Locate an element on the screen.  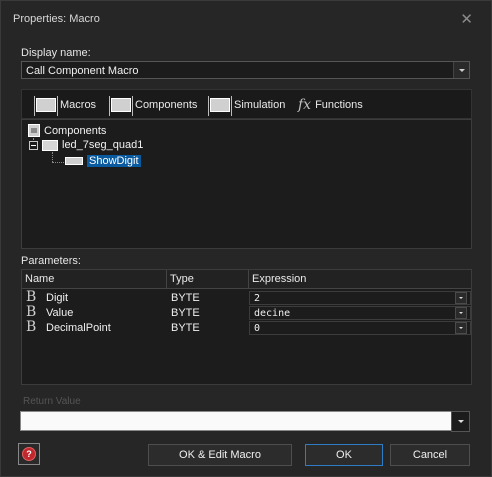
tab-components: Components is located at coordinates (153, 106).